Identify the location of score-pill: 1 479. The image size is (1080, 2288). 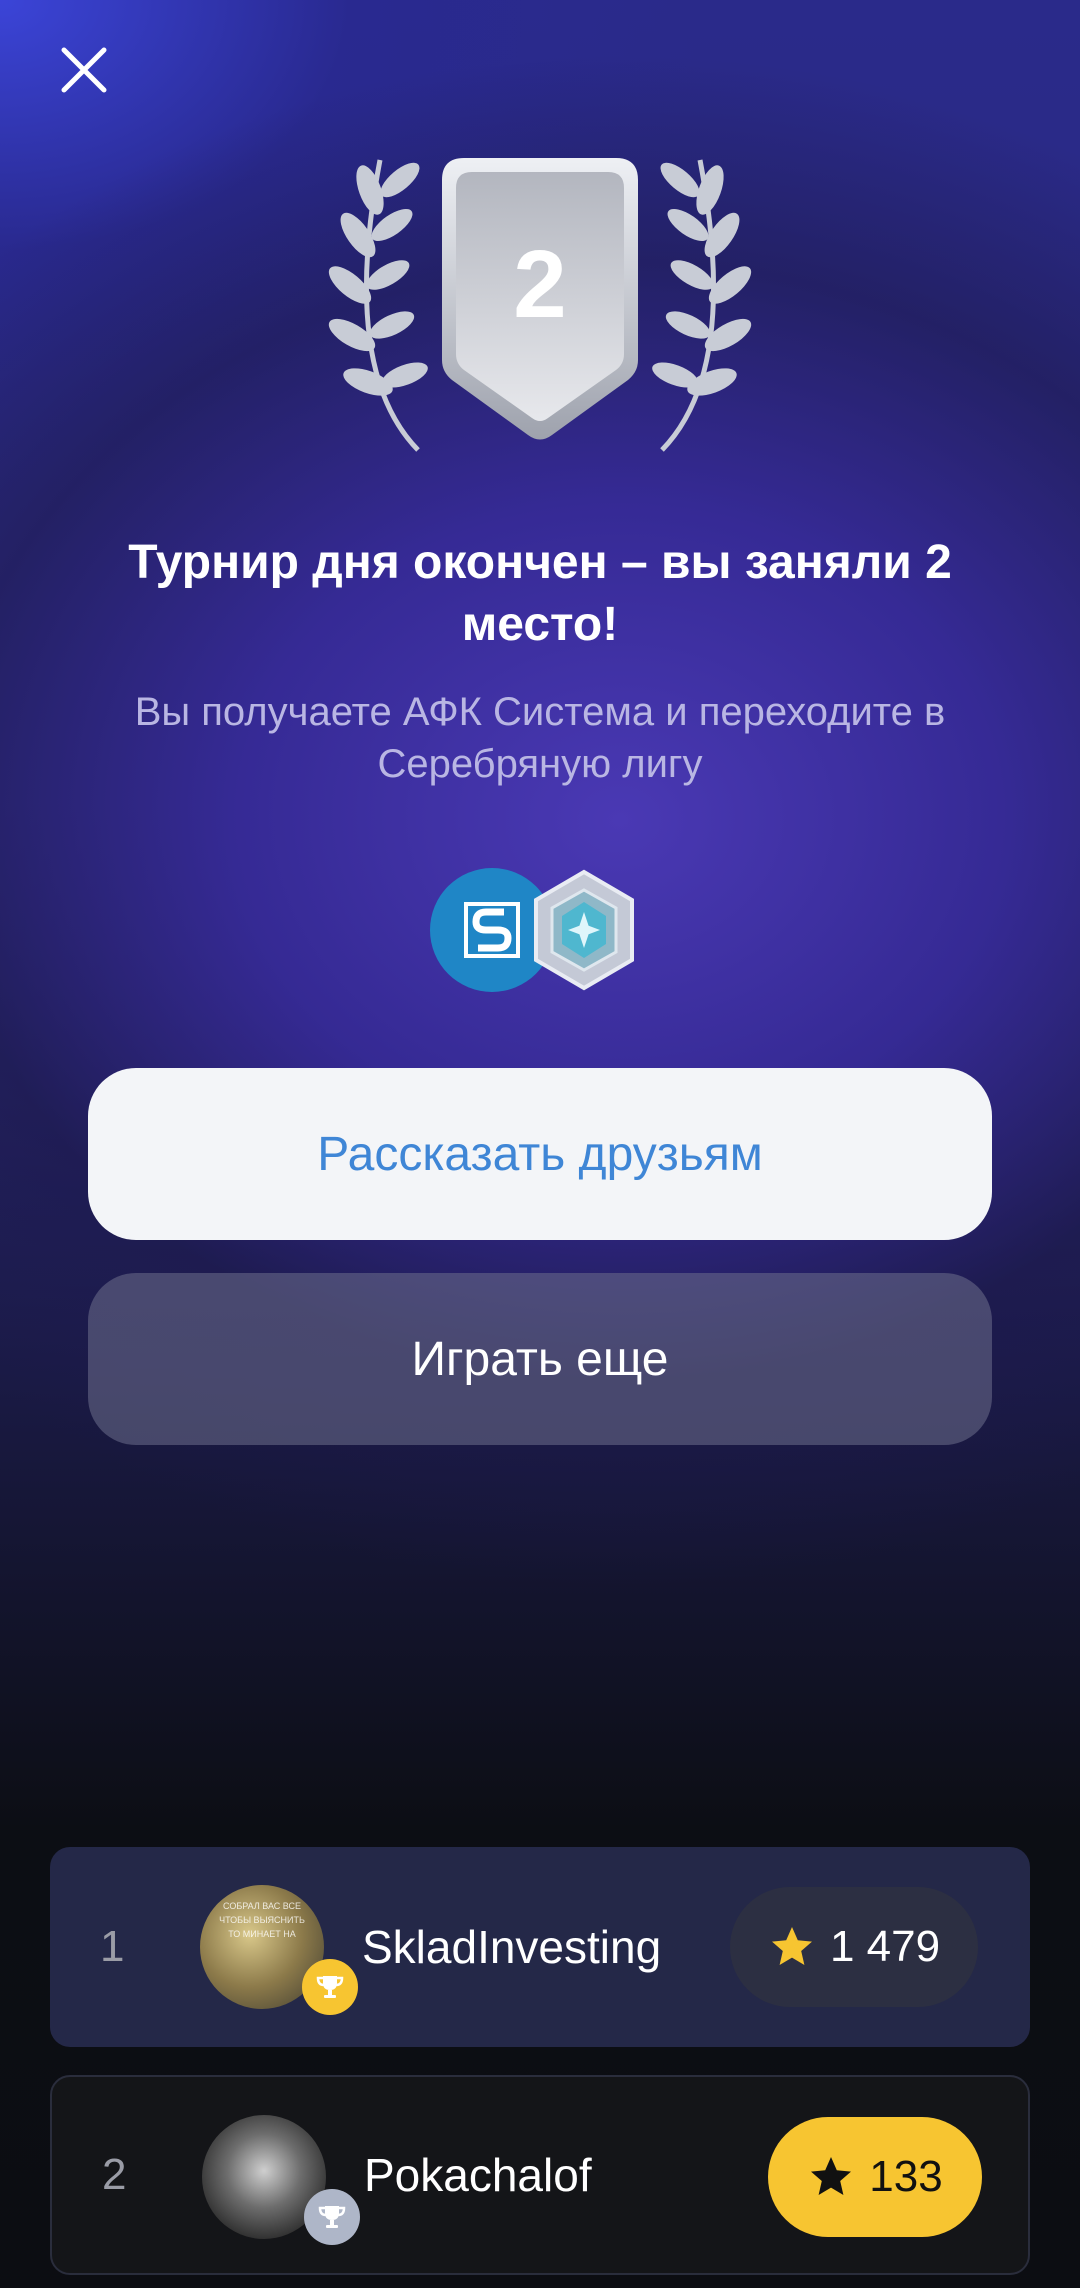
(854, 1947).